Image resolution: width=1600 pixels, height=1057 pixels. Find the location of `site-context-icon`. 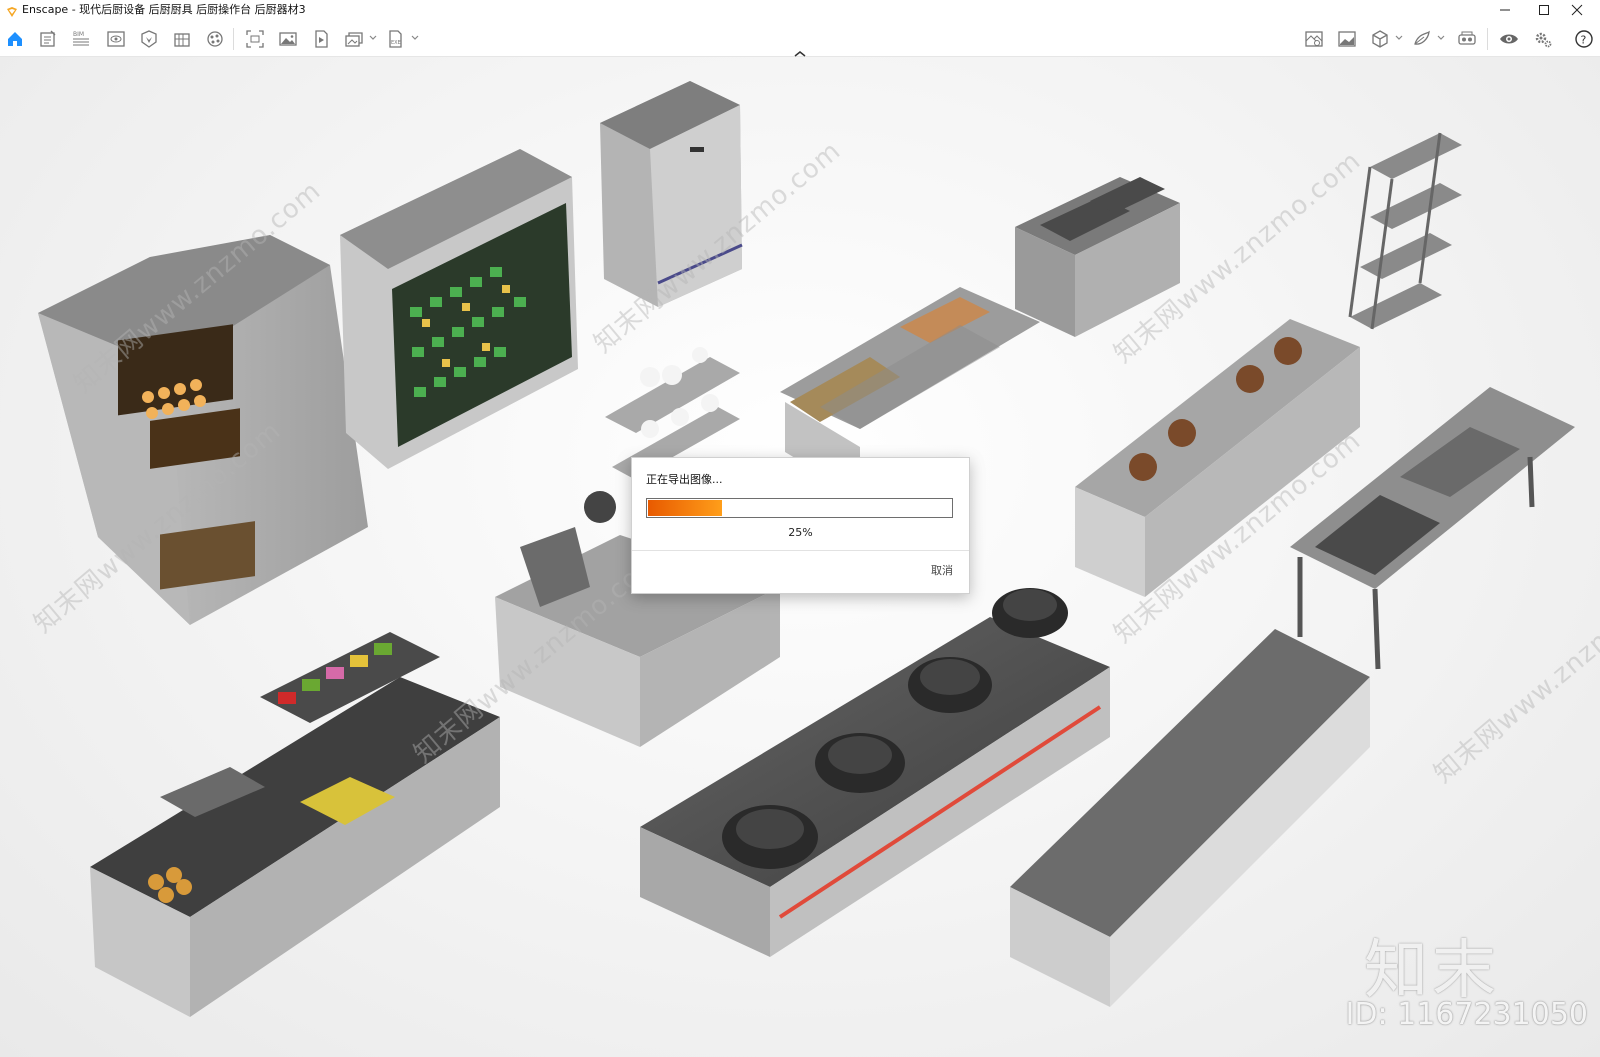

site-context-icon is located at coordinates (1314, 39).